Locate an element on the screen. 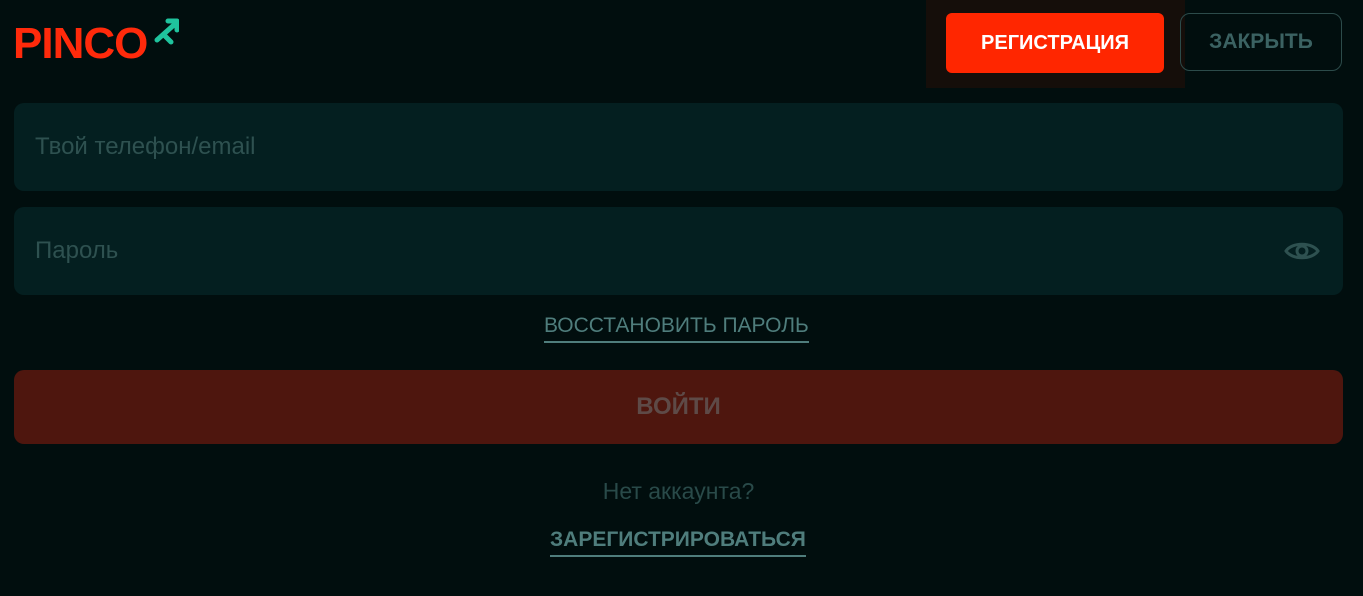 The width and height of the screenshot is (1363, 596). logo-text: PINCO is located at coordinates (80, 43).